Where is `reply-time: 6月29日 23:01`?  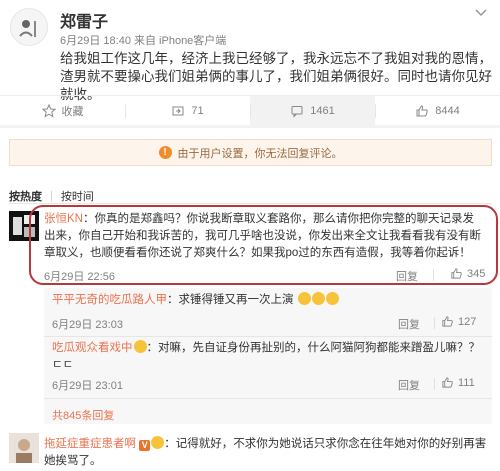
reply-time: 6月29日 23:01 is located at coordinates (87, 386).